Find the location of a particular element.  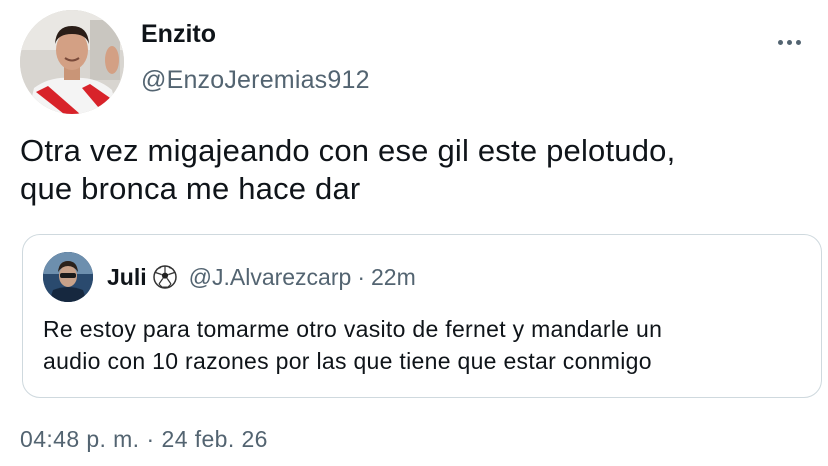

timestamp-time: 04:48 p. m. is located at coordinates (80, 439).